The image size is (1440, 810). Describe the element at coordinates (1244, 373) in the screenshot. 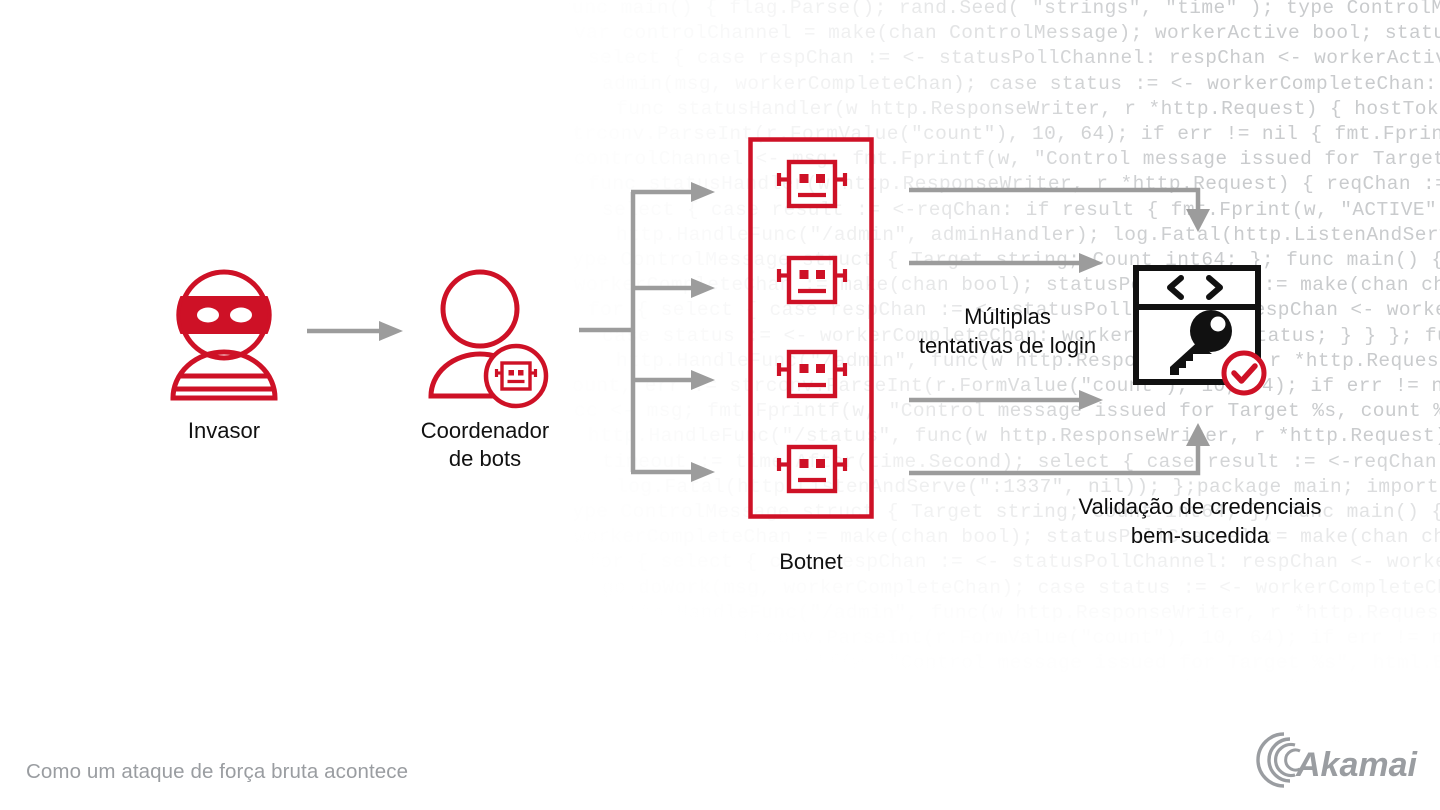

I see `check-circle-icon` at that location.